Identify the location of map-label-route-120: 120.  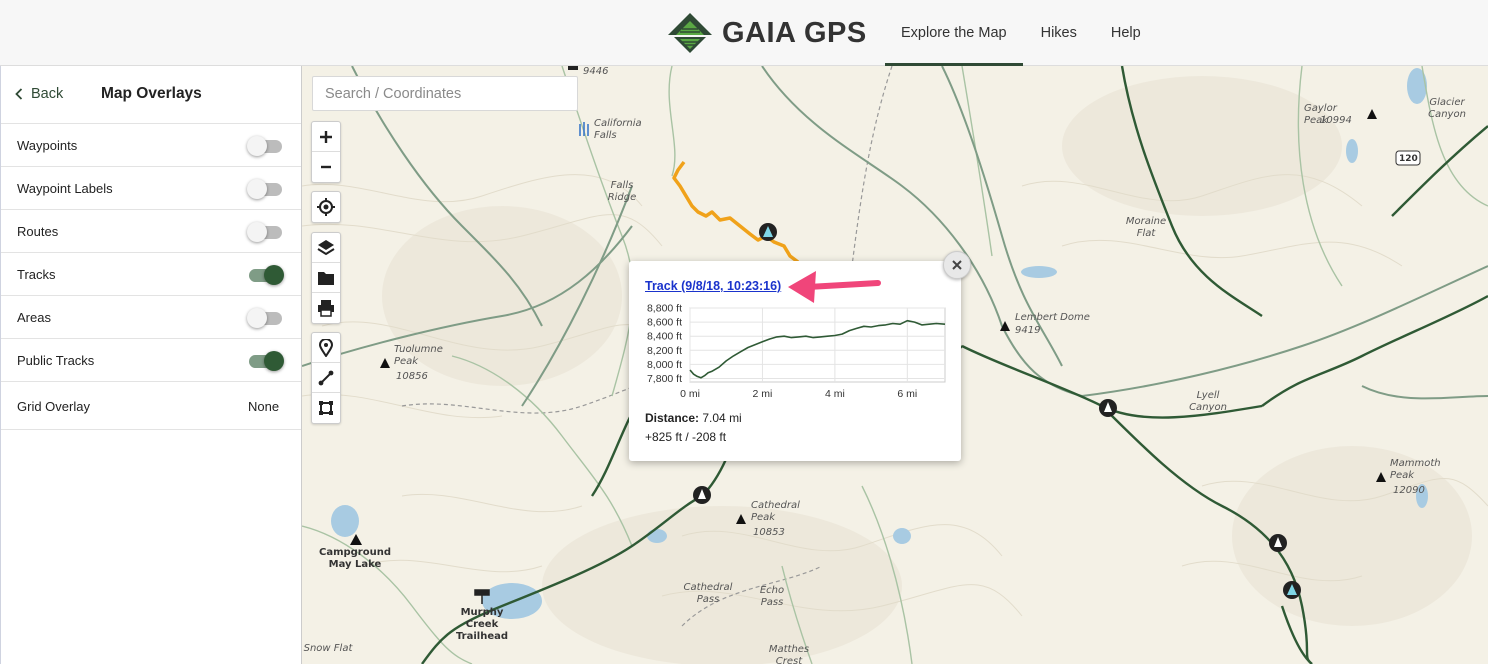
(1408, 159).